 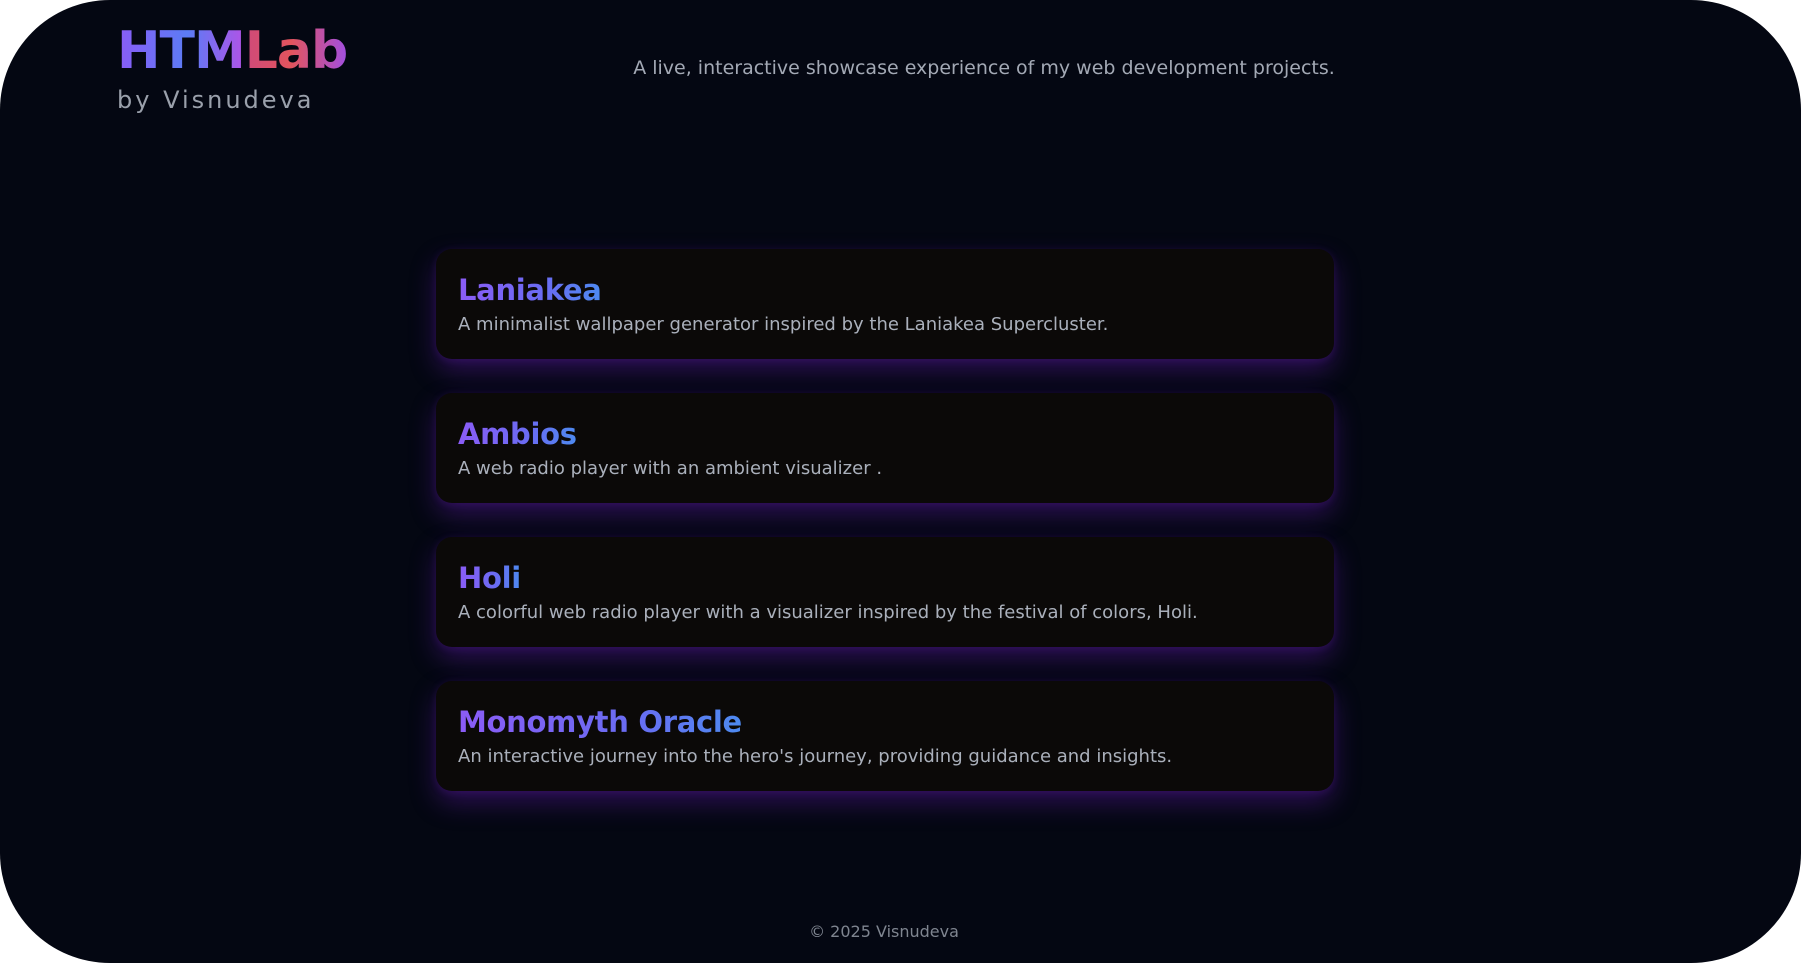 What do you see at coordinates (517, 434) in the screenshot?
I see `project-title: Ambios` at bounding box center [517, 434].